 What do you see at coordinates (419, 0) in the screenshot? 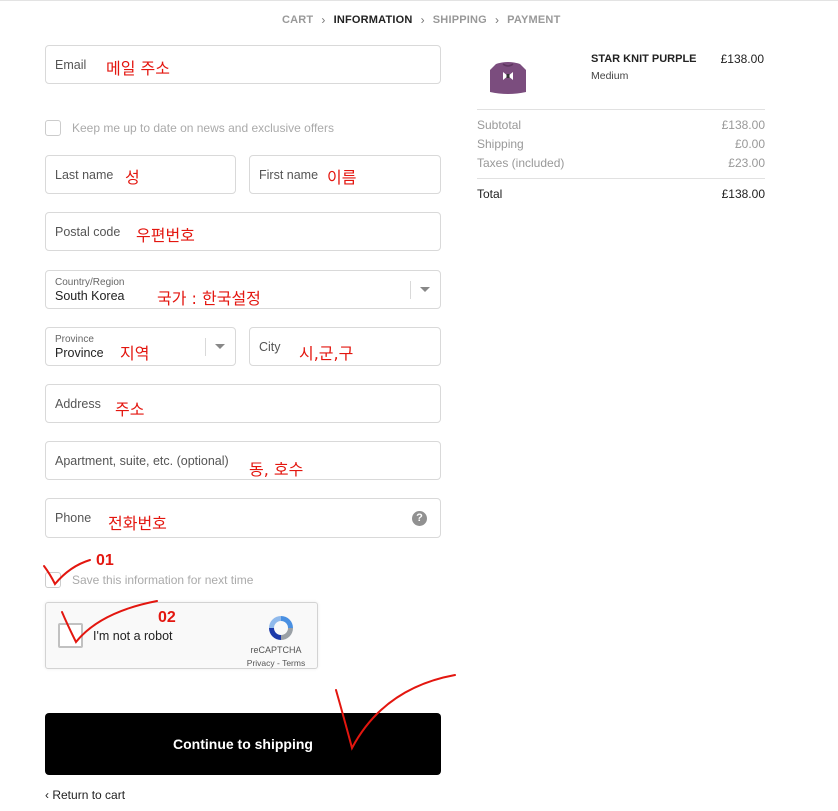
I see `top-border` at bounding box center [419, 0].